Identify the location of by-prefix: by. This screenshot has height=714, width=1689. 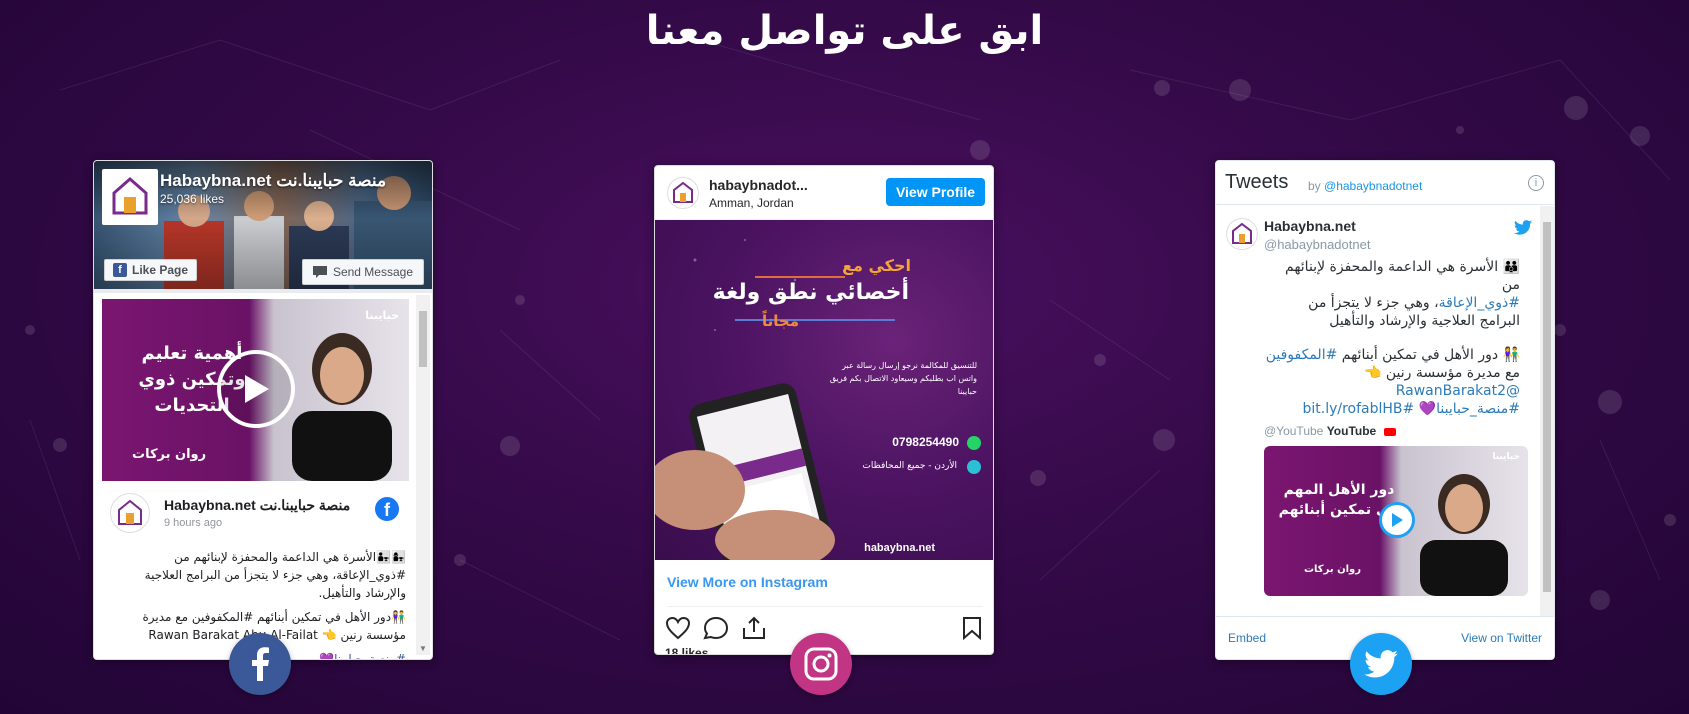
(1314, 186).